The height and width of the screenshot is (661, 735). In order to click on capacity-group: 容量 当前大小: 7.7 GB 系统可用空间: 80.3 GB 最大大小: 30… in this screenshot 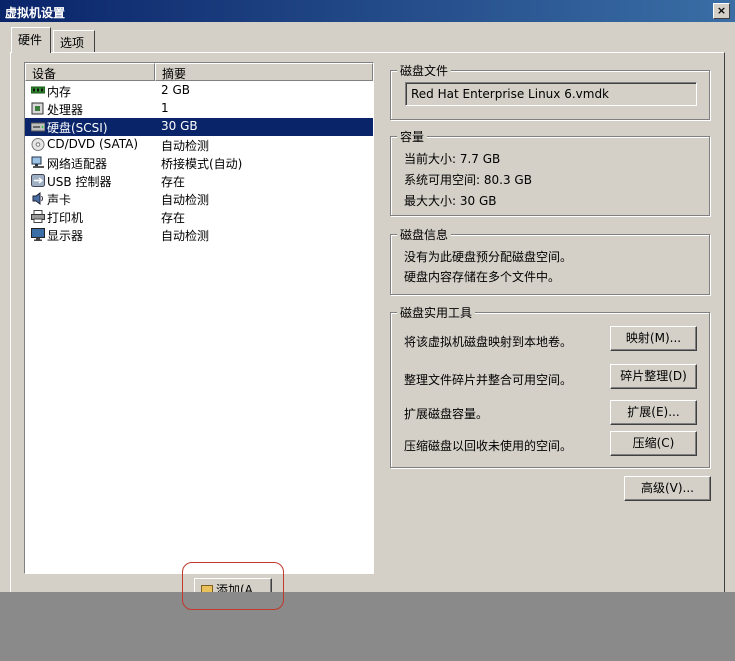, I will do `click(550, 172)`.